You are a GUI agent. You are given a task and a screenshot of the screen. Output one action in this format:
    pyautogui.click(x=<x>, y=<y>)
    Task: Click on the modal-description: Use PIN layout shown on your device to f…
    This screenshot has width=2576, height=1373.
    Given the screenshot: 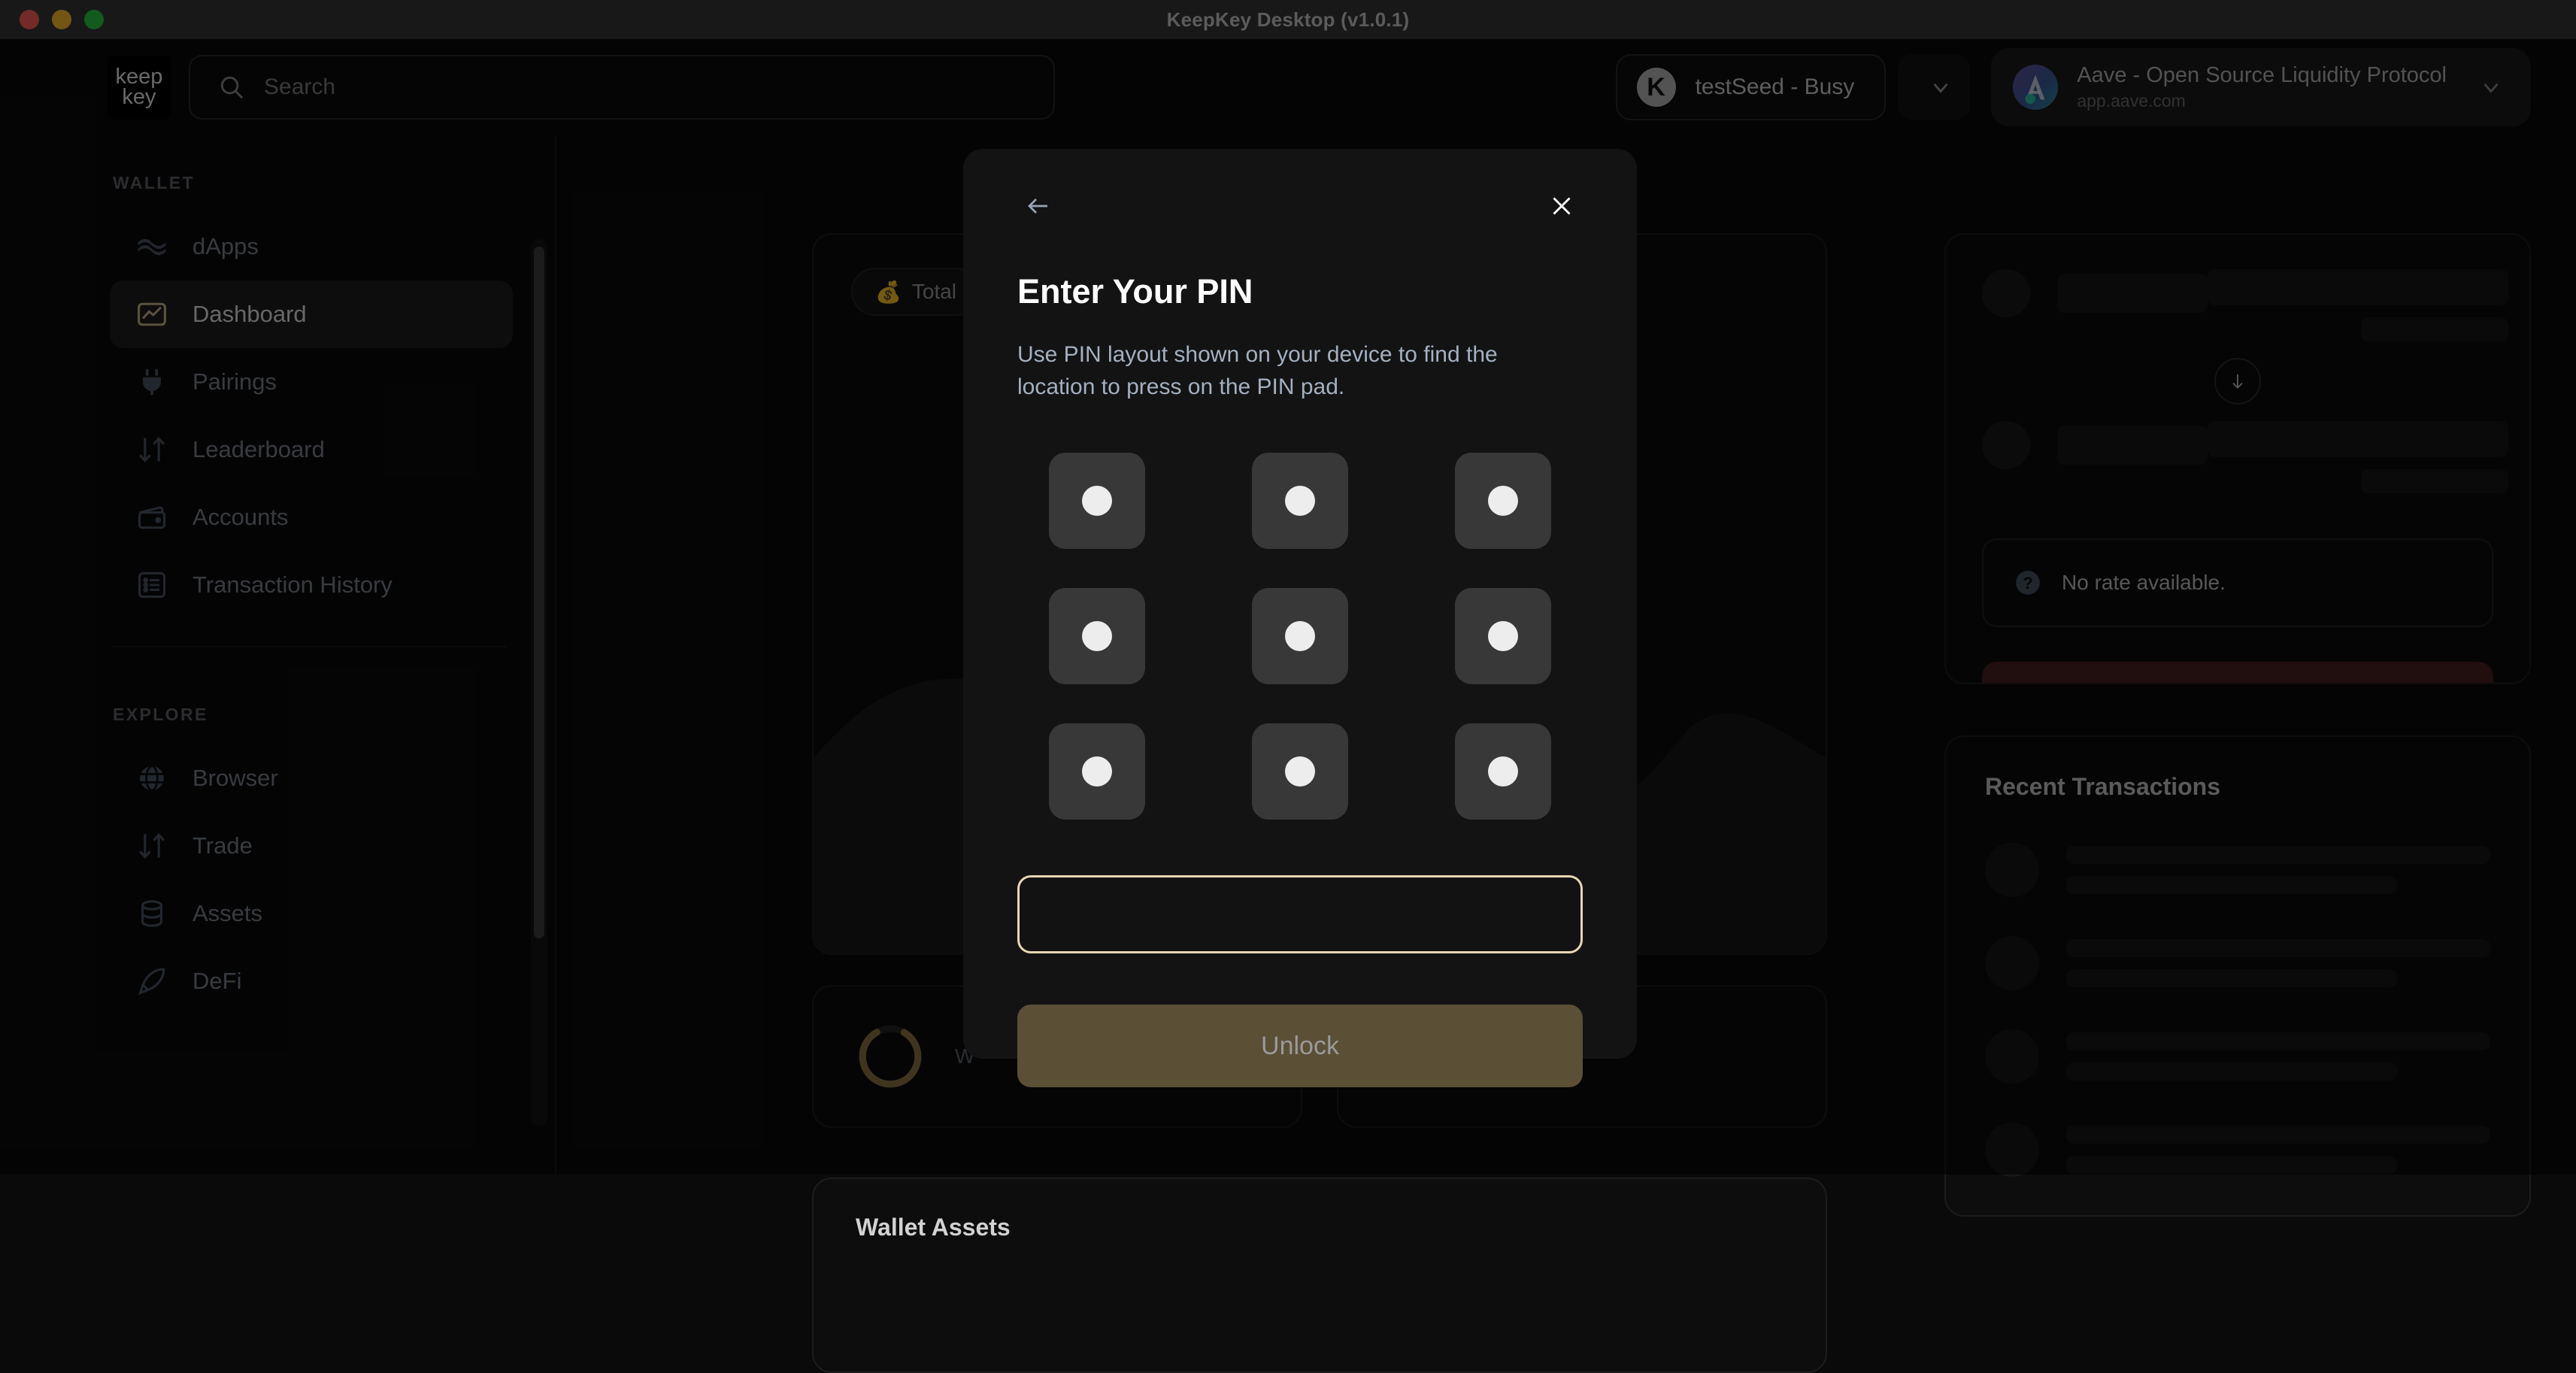 What is the action you would take?
    pyautogui.click(x=1257, y=371)
    